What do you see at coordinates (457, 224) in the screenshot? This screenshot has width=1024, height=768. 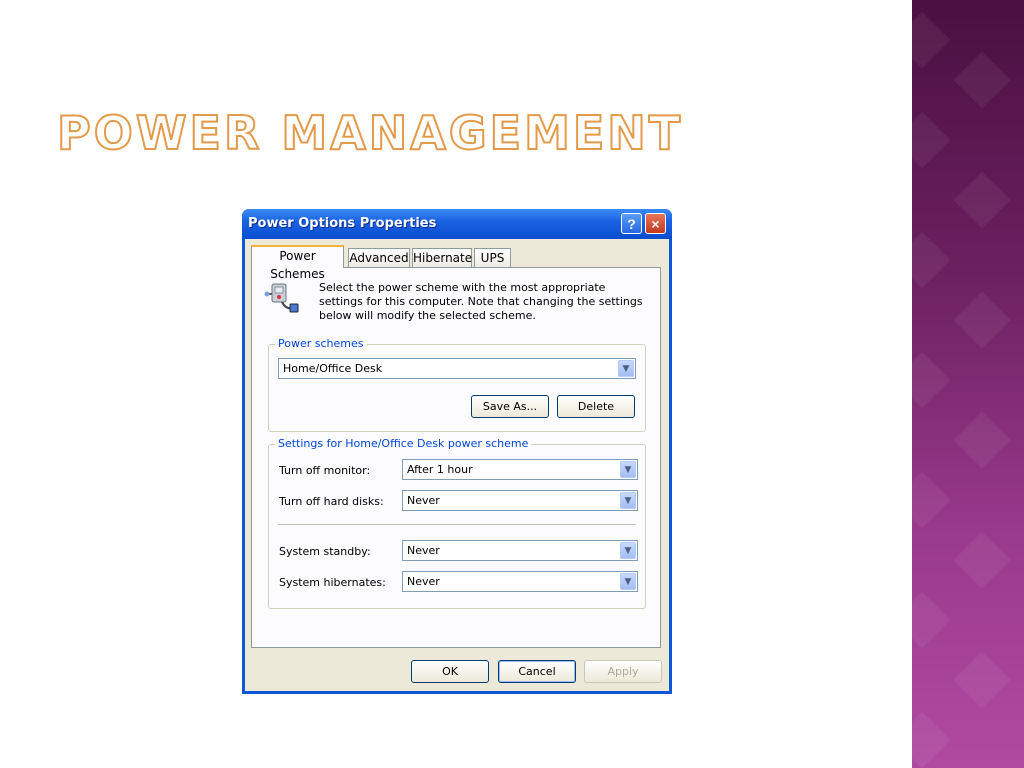 I see `dialog-titlebar: Power Options Properties ? ×` at bounding box center [457, 224].